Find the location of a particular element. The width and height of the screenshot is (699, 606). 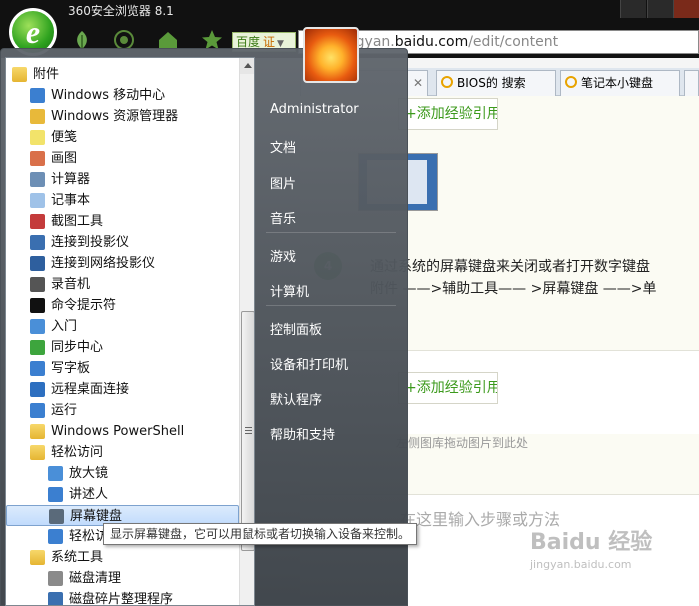

notepad-icon is located at coordinates (37, 200).